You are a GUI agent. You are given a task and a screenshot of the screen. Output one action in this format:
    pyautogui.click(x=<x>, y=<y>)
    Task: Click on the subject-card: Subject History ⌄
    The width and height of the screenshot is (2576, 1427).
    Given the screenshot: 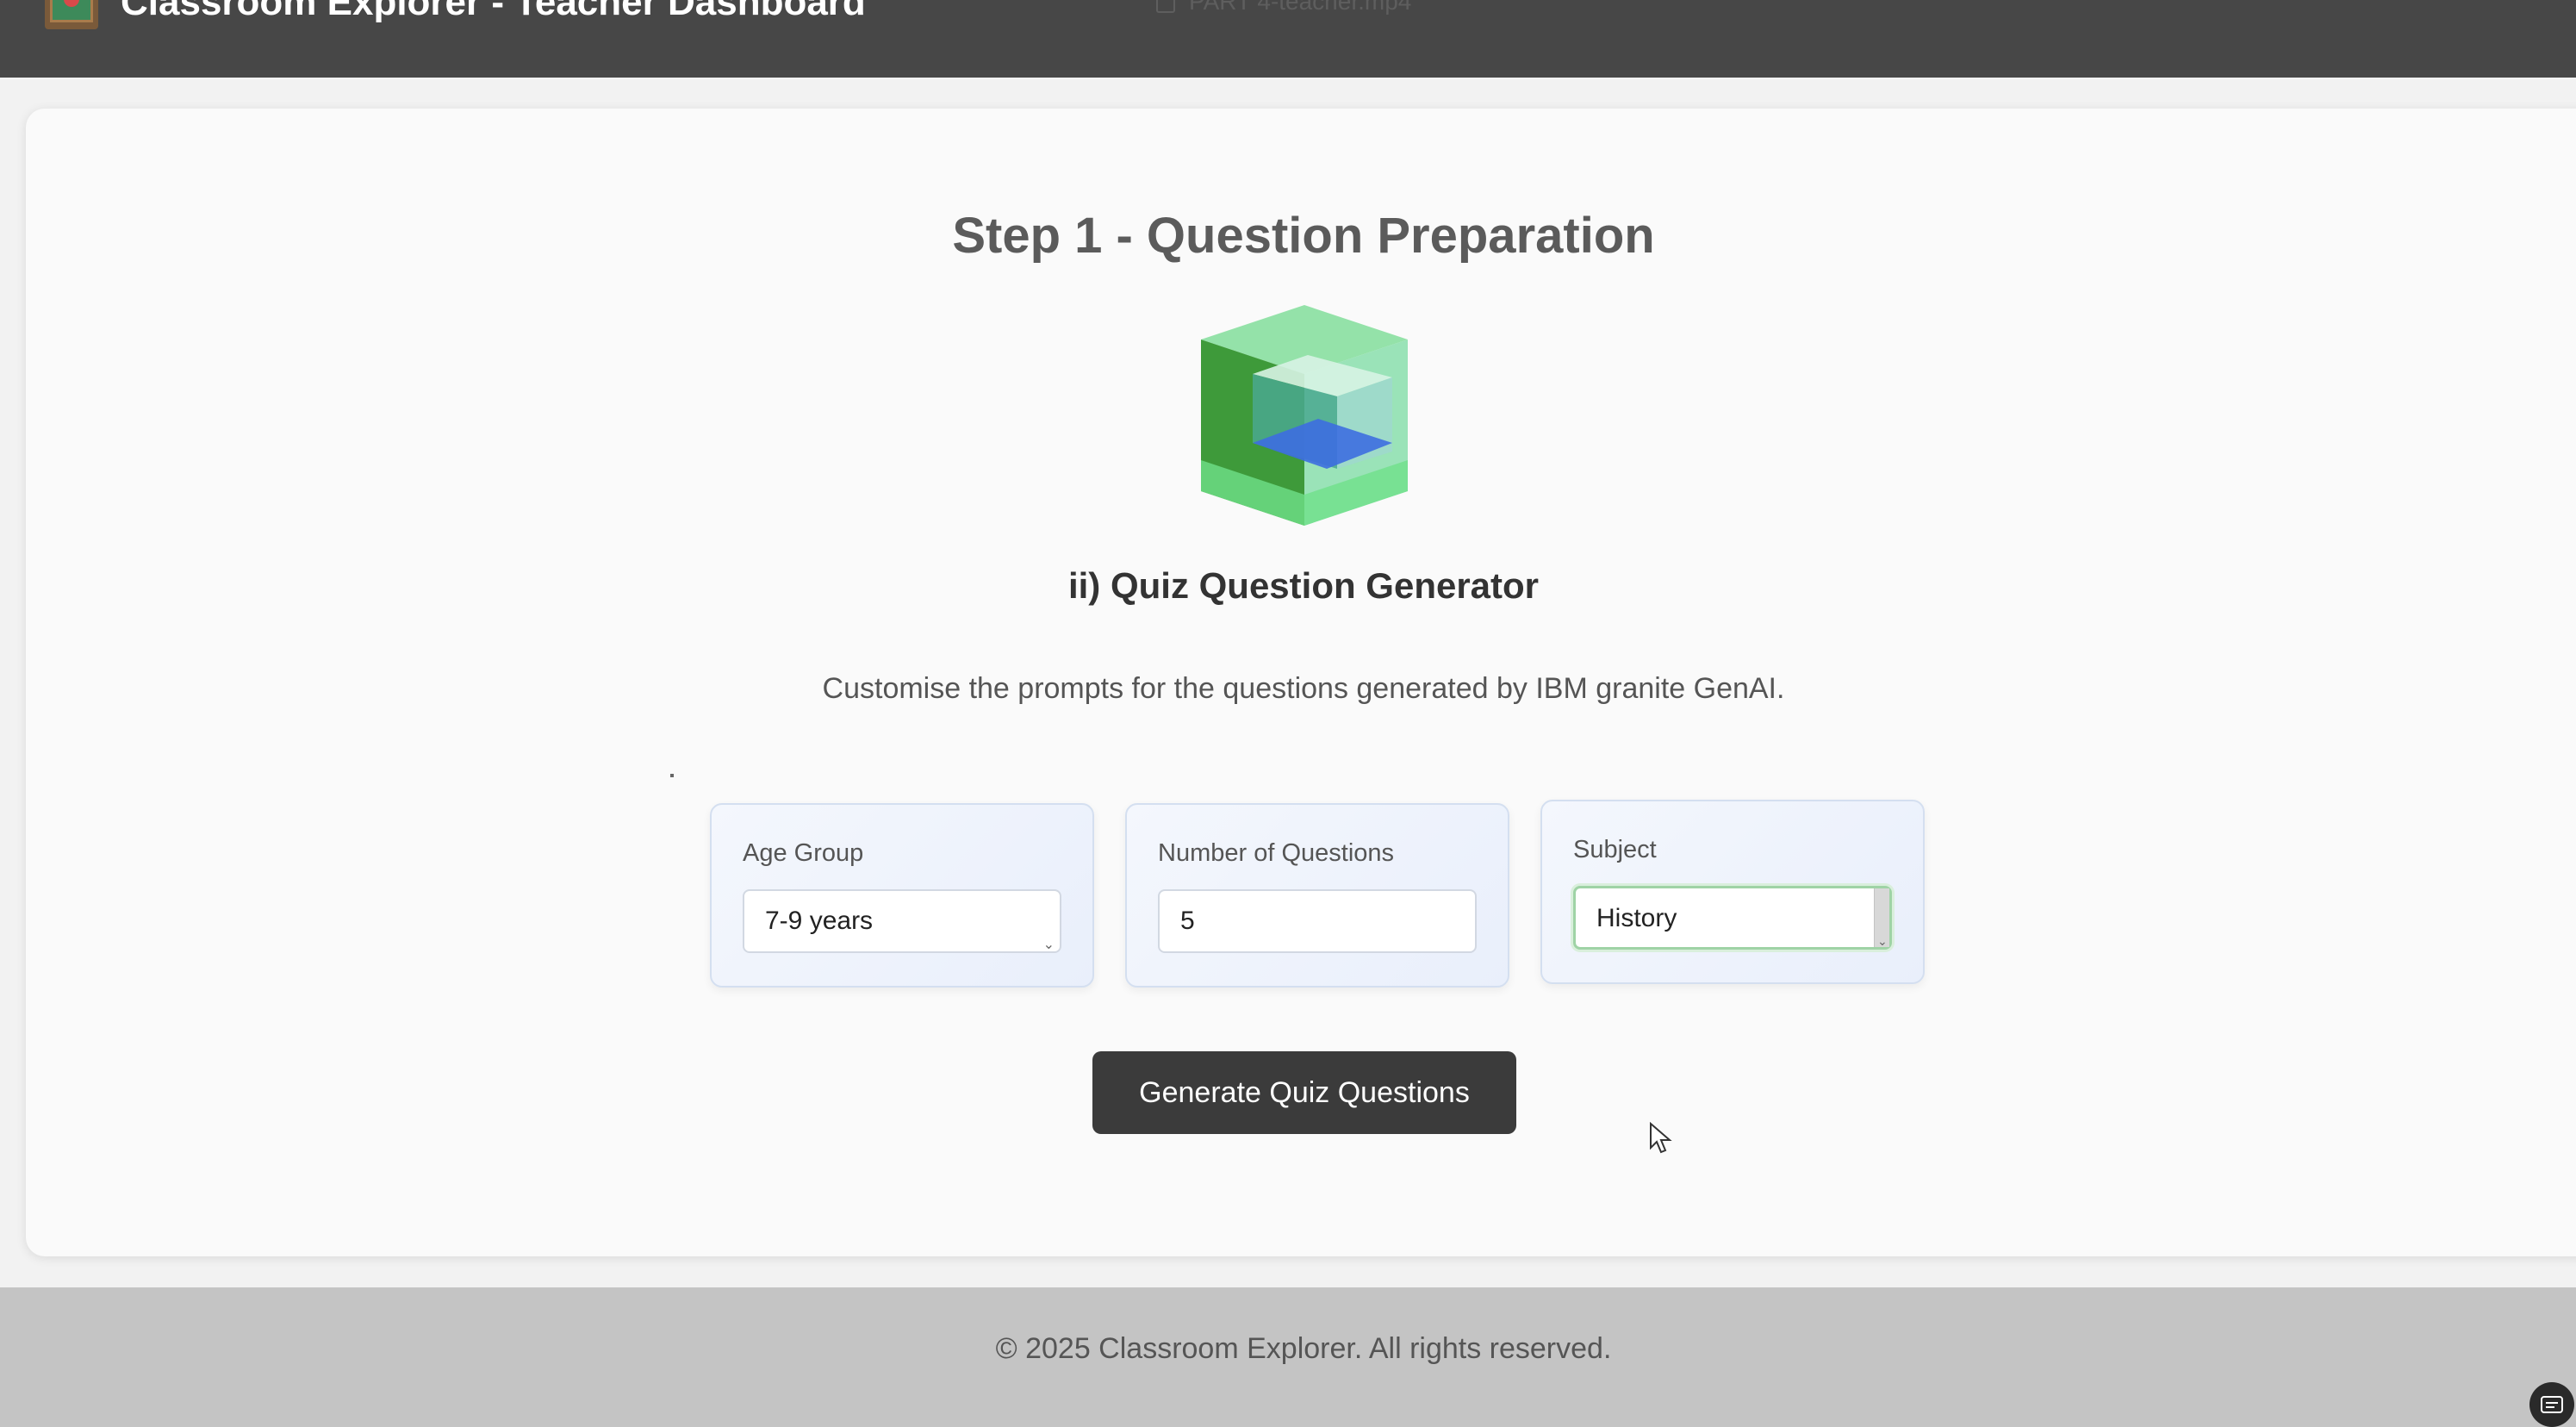 What is the action you would take?
    pyautogui.click(x=1733, y=892)
    